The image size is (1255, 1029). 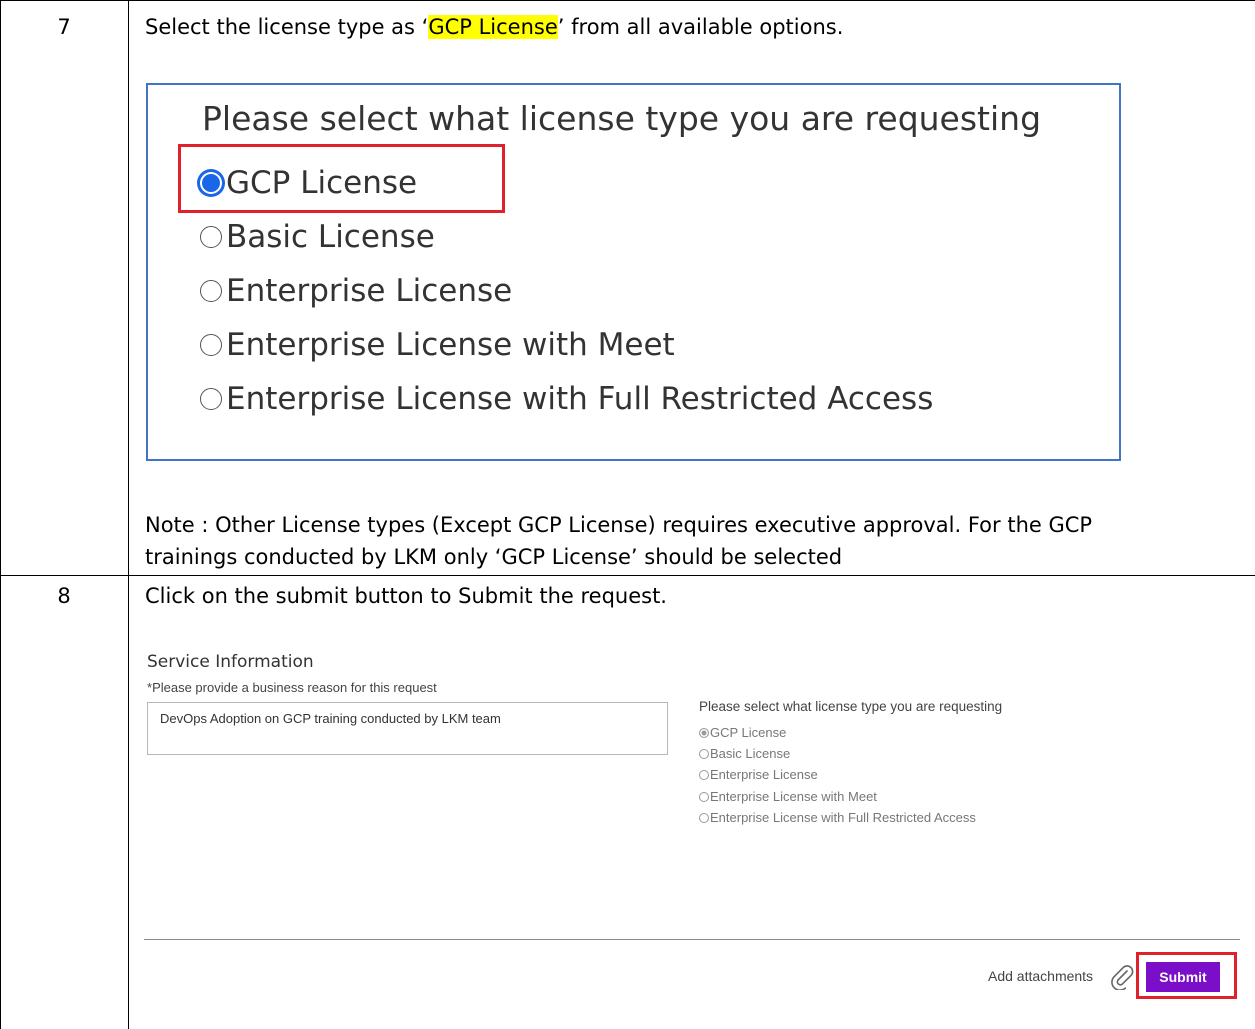 What do you see at coordinates (1183, 977) in the screenshot?
I see `submit-button: Submit` at bounding box center [1183, 977].